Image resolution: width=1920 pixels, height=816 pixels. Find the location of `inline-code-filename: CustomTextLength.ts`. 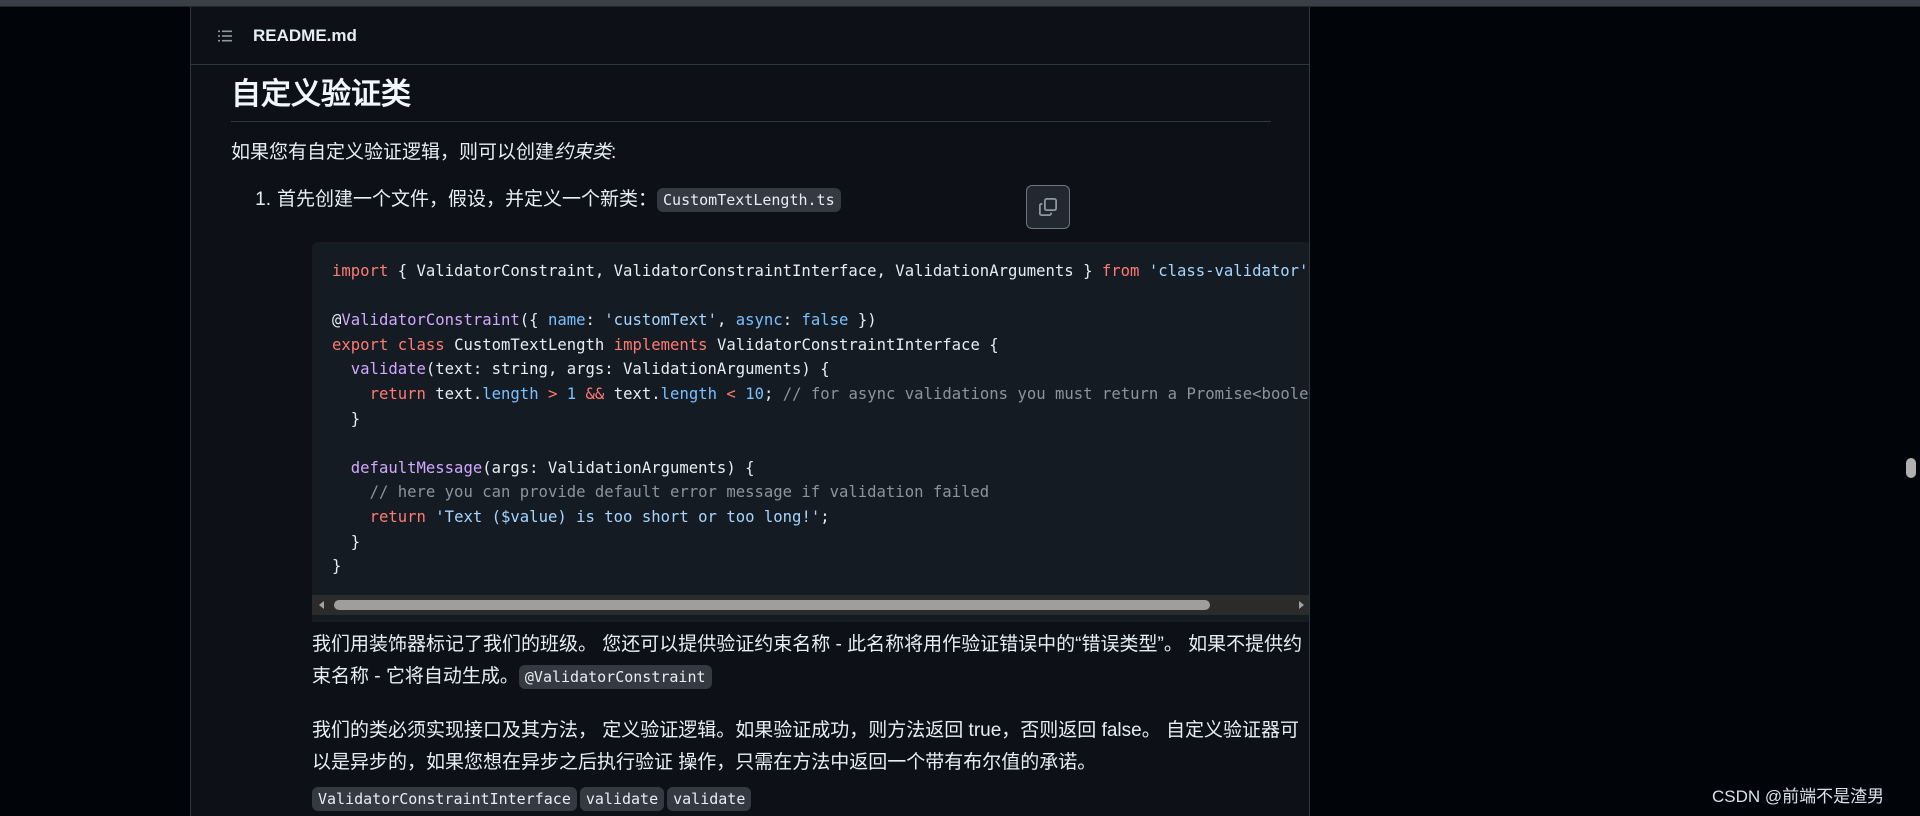

inline-code-filename: CustomTextLength.ts is located at coordinates (749, 200).